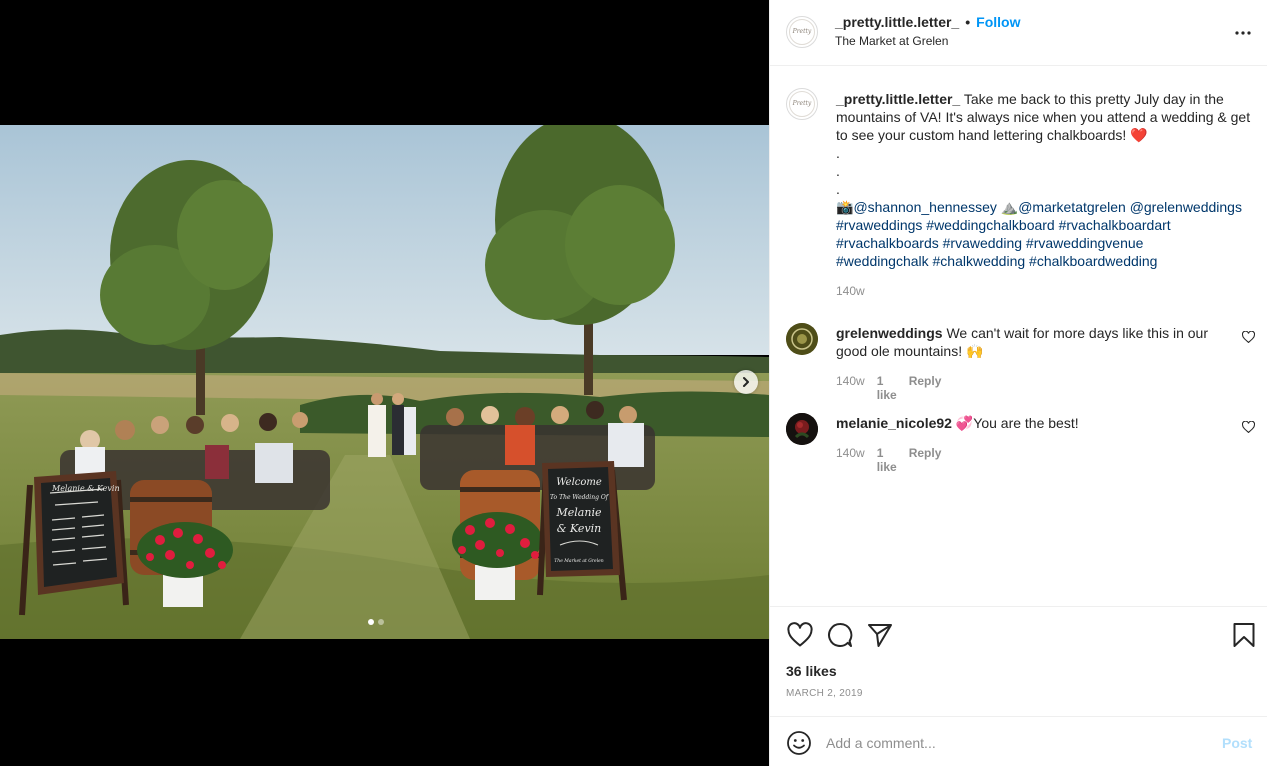 This screenshot has width=1267, height=766. Describe the element at coordinates (802, 104) in the screenshot. I see `caption-avatar: Pretty` at that location.